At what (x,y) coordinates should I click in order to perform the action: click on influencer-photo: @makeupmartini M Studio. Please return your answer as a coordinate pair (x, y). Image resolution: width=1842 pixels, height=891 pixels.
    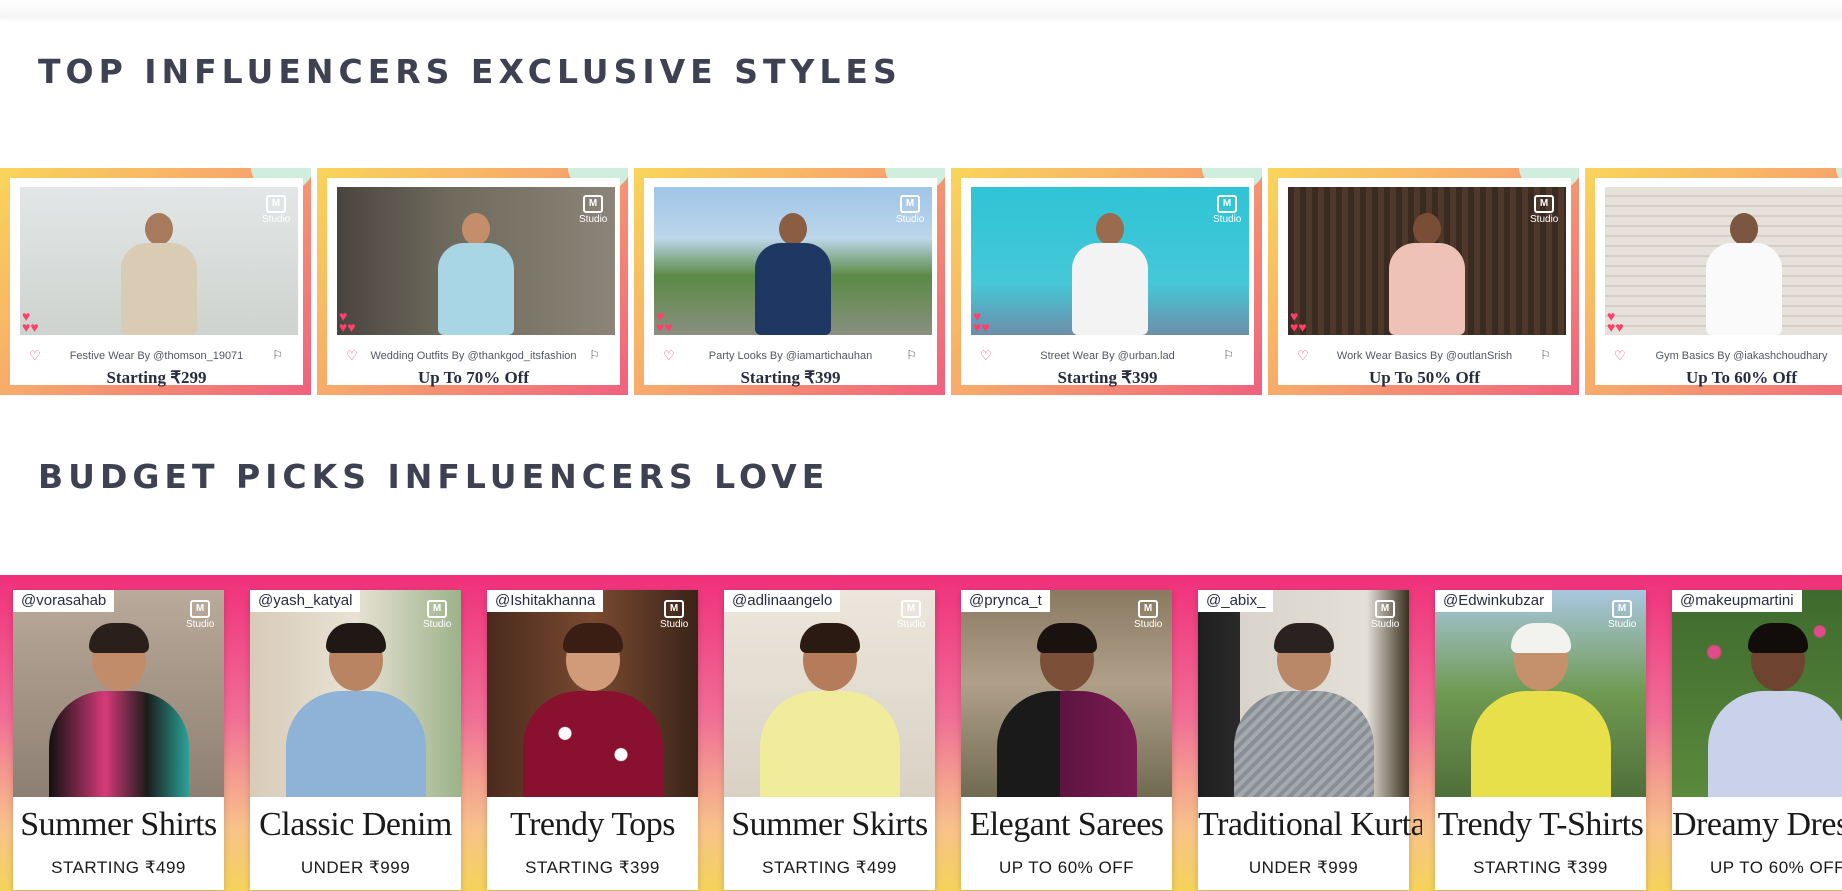
    Looking at the image, I should click on (1757, 693).